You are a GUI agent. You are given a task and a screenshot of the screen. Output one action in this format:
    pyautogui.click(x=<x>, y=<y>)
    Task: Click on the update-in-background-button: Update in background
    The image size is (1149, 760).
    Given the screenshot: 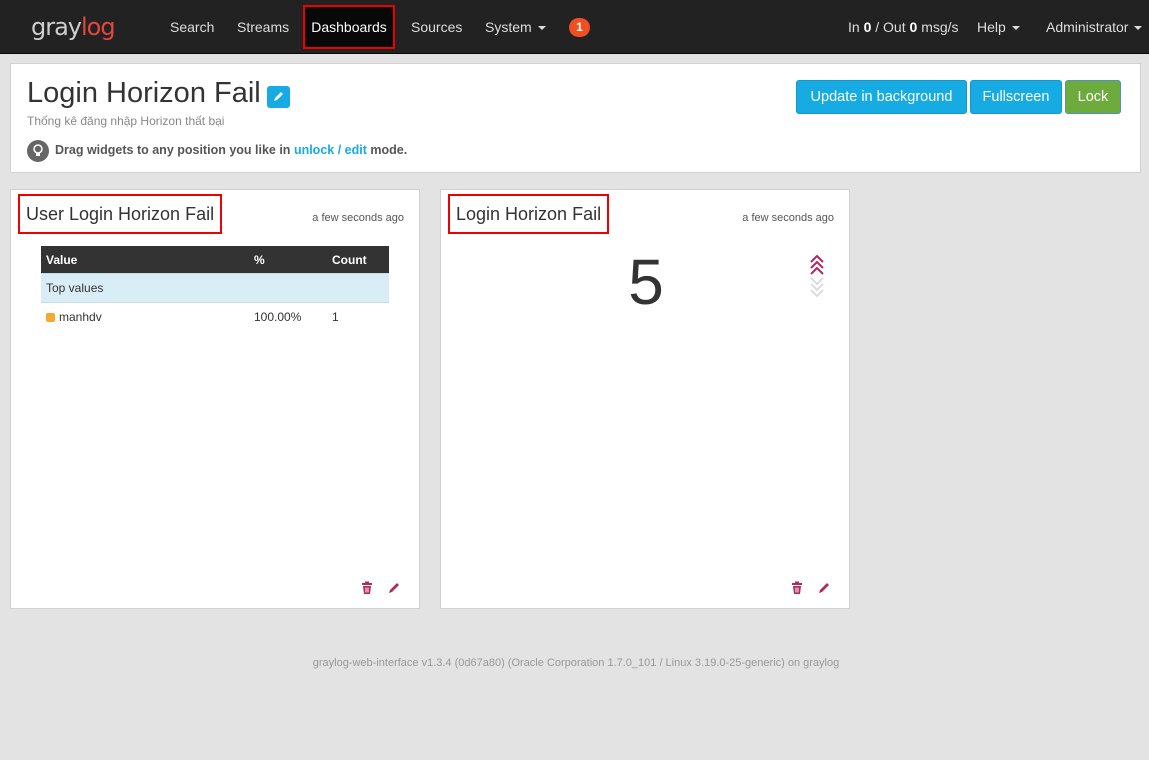 What is the action you would take?
    pyautogui.click(x=881, y=97)
    